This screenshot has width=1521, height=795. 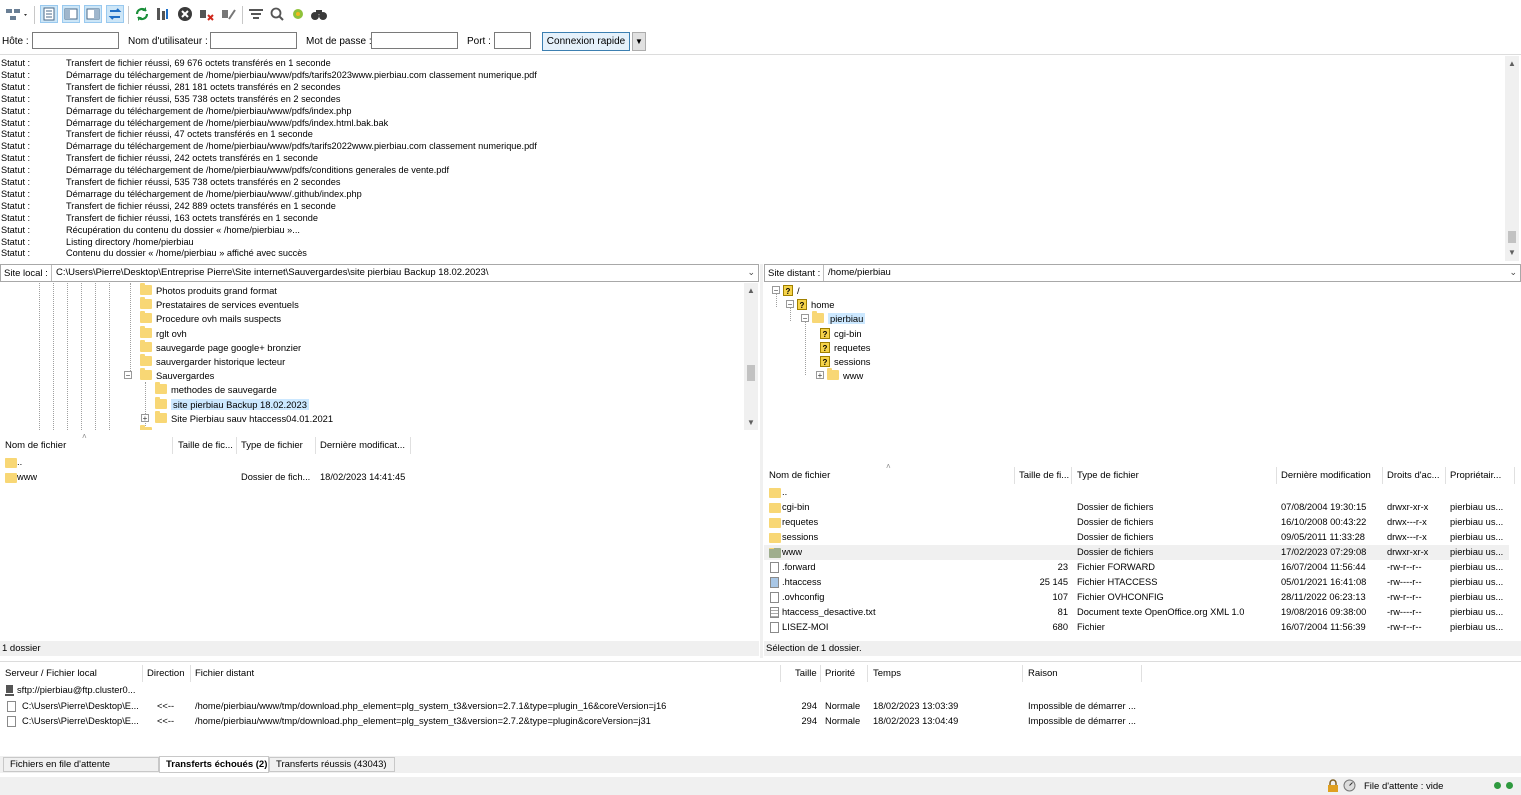 What do you see at coordinates (163, 333) in the screenshot?
I see `tree-item: rglt ovh` at bounding box center [163, 333].